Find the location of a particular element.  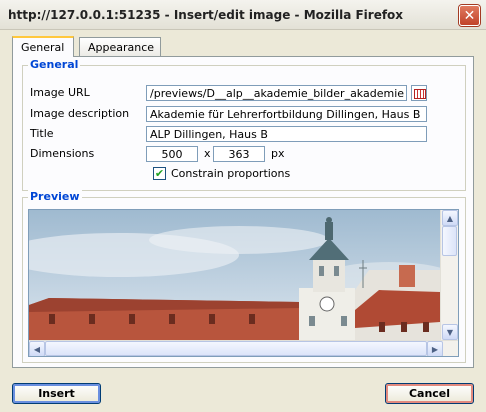

dimensions-separator: x is located at coordinates (207, 153).